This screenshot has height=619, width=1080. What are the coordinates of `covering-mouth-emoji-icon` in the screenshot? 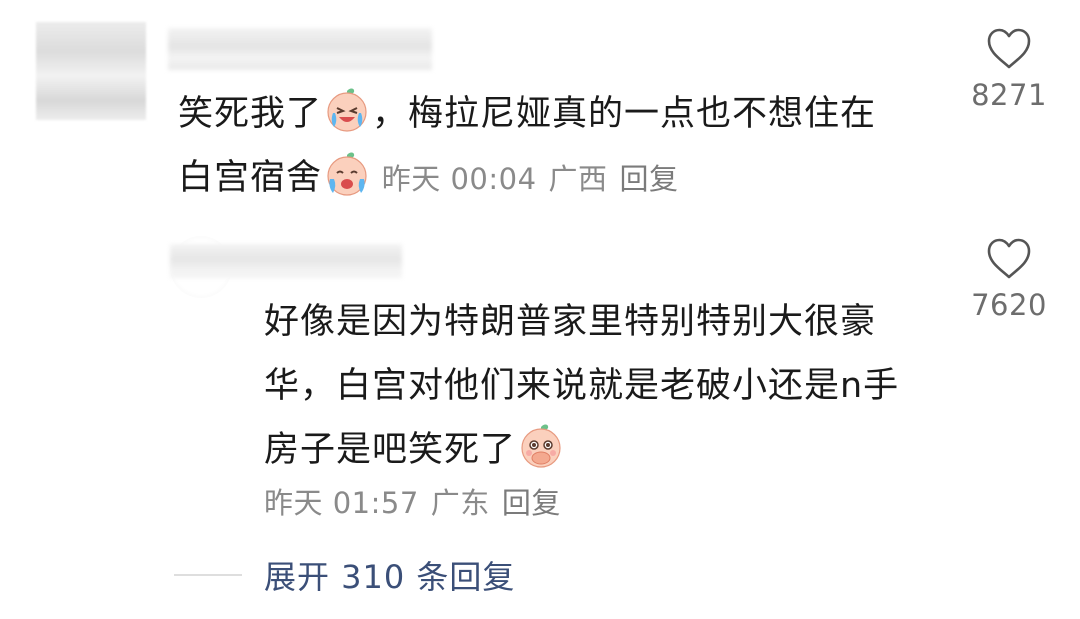 It's located at (541, 446).